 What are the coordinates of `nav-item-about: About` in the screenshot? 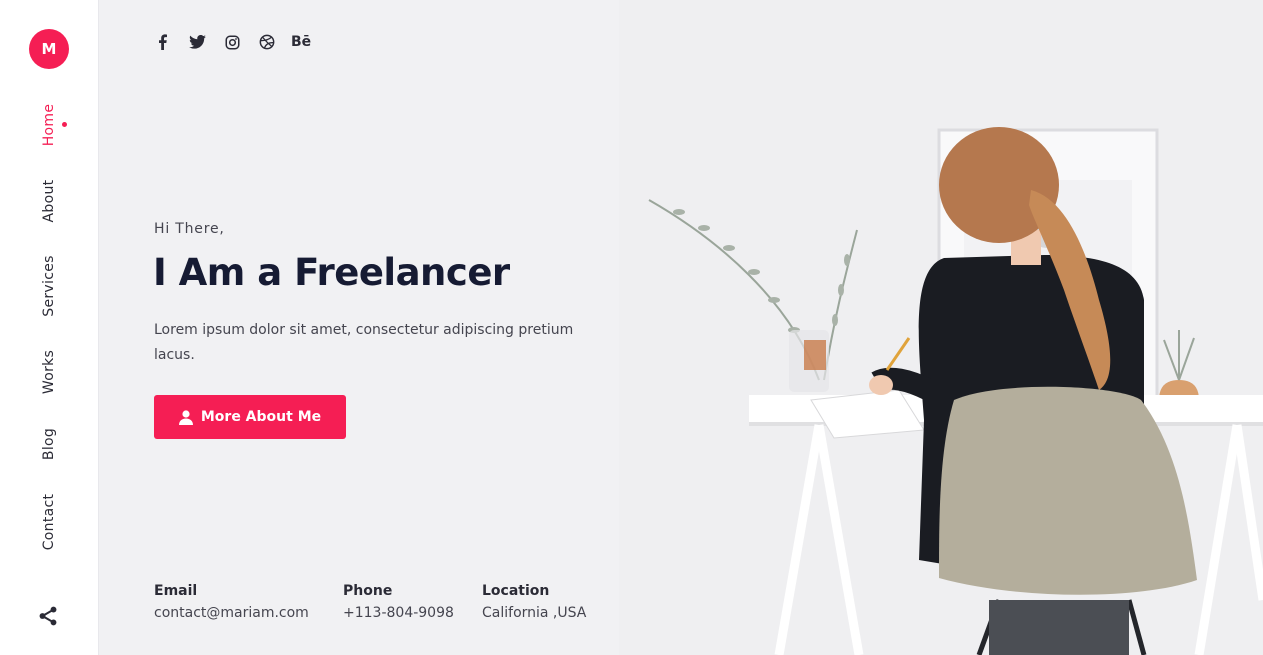 It's located at (49, 201).